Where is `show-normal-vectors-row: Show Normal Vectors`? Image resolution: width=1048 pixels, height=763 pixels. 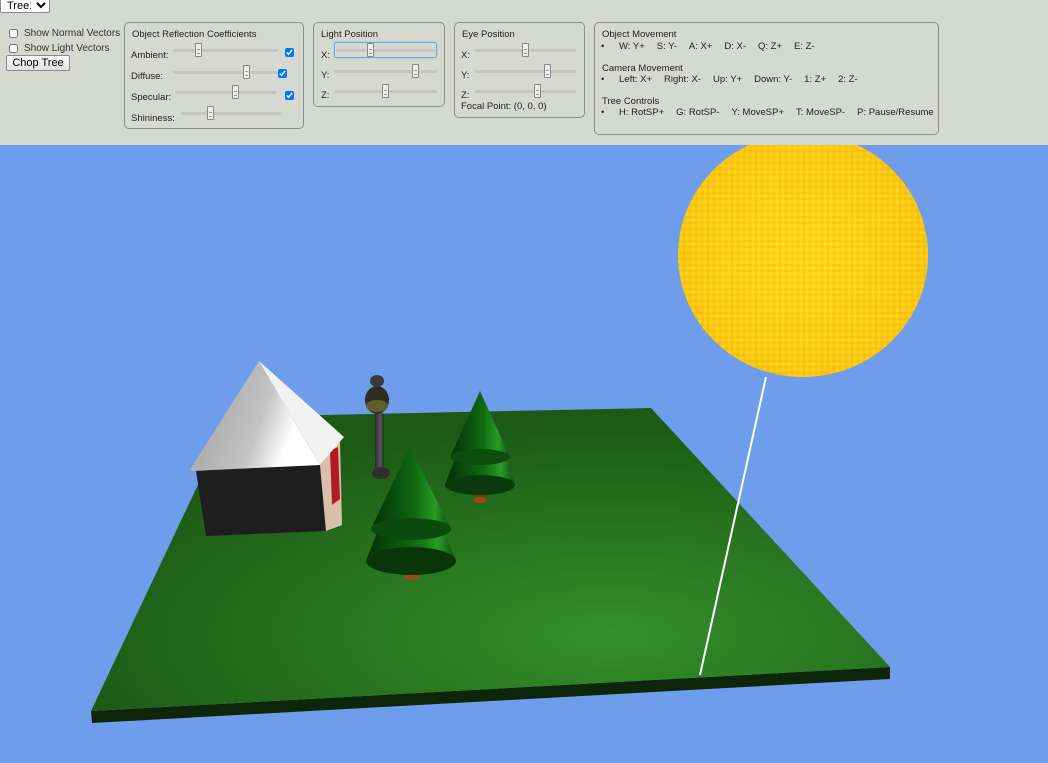 show-normal-vectors-row: Show Normal Vectors is located at coordinates (64, 33).